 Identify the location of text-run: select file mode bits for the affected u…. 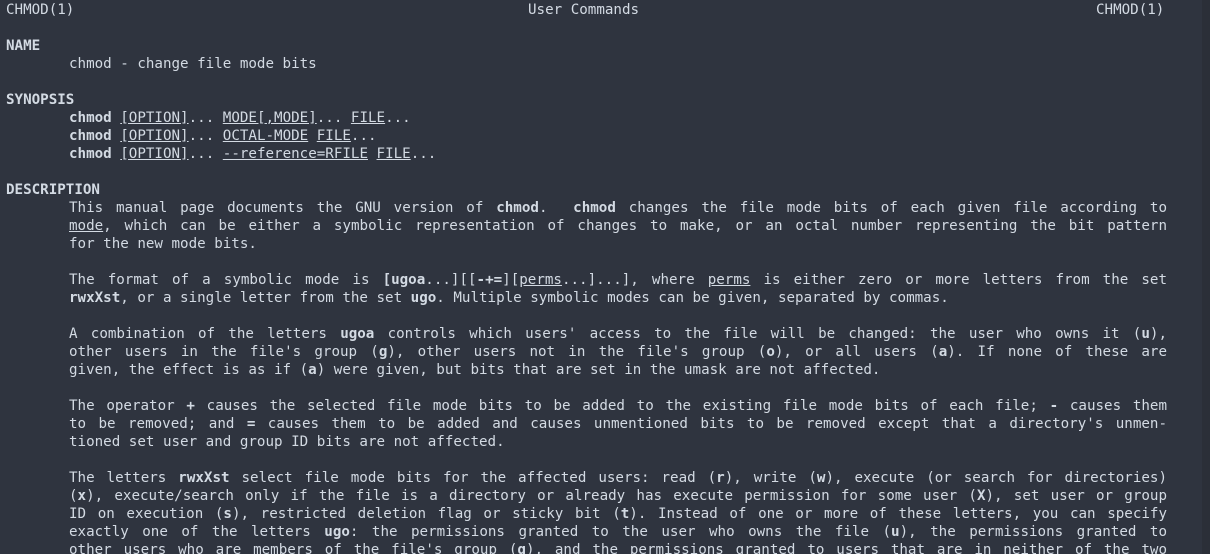
(473, 478).